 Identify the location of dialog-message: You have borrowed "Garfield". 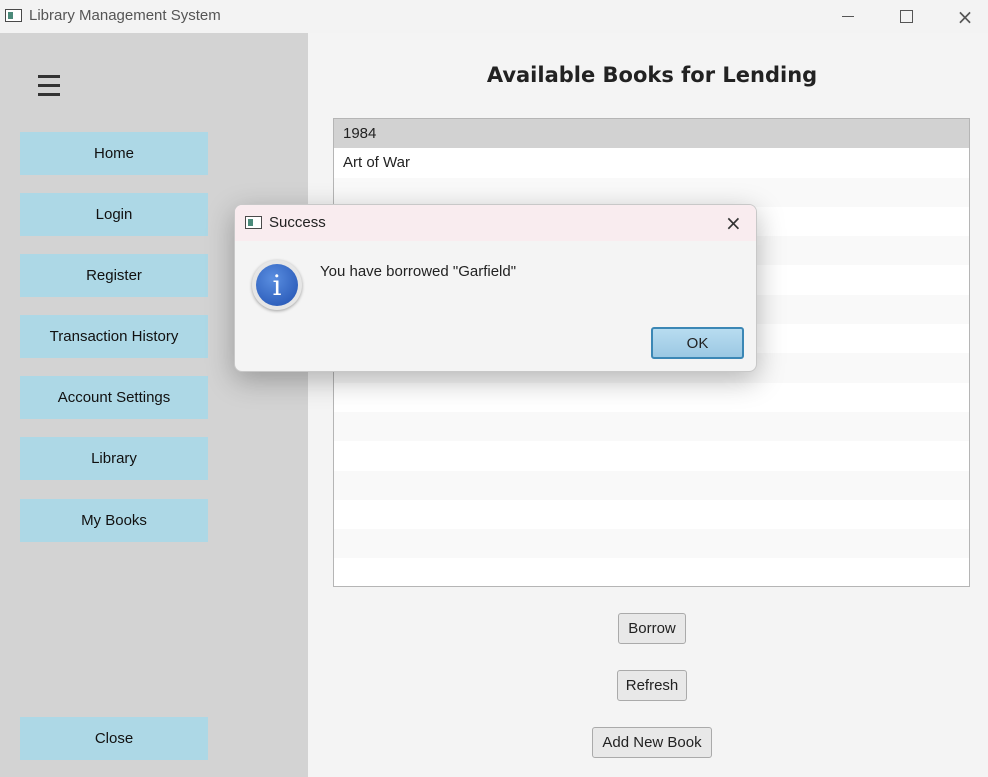
(418, 271).